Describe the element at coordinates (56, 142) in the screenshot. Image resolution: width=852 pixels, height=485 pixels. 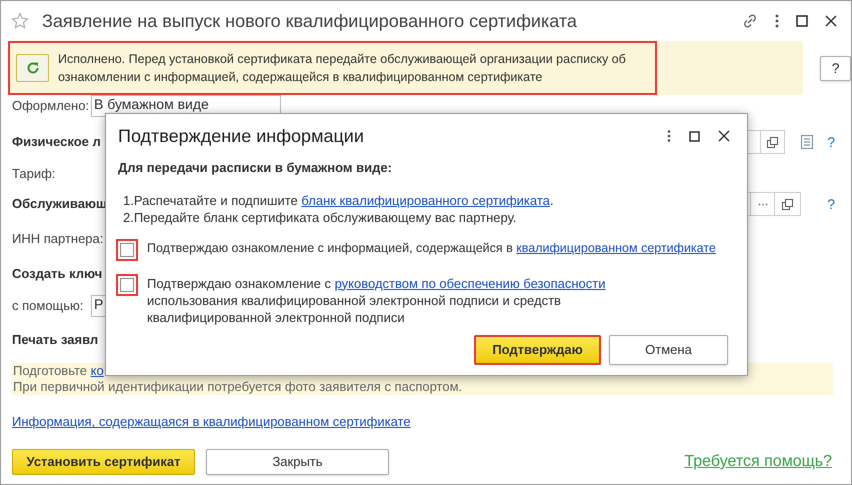
I see `section-heading: Физическое л` at that location.